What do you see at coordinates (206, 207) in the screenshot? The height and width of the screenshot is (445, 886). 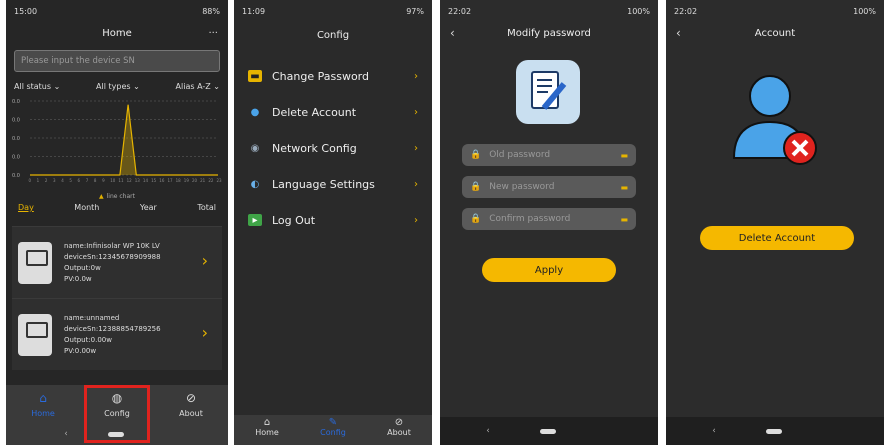 I see `tab-total: Total` at bounding box center [206, 207].